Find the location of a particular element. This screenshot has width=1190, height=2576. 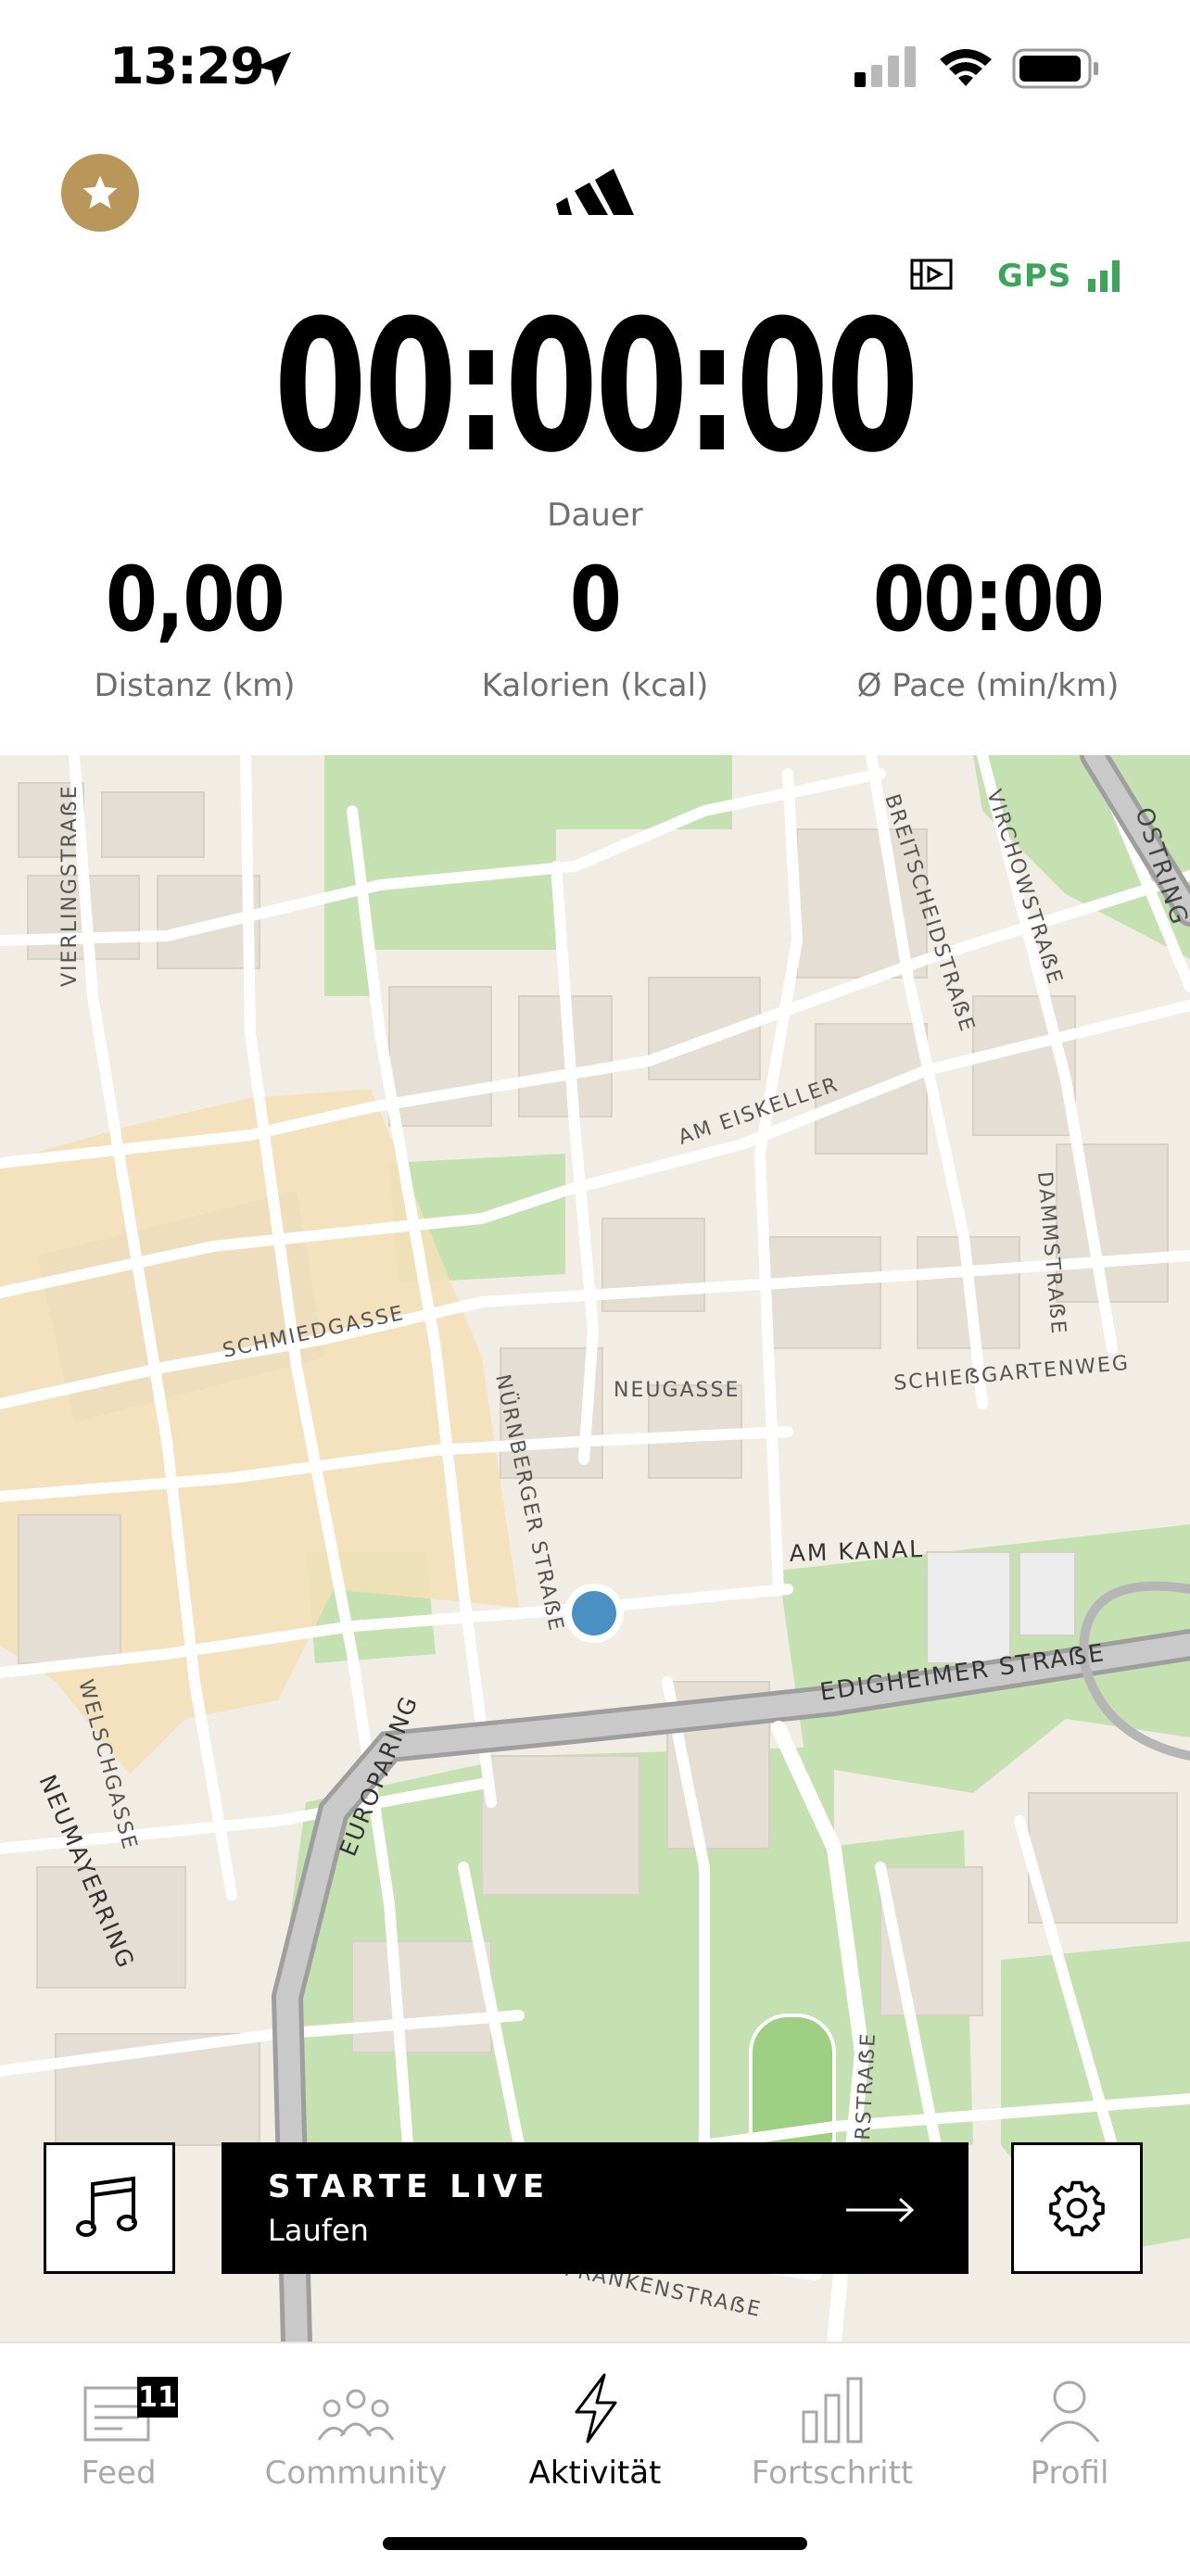

duration-label: Dauer is located at coordinates (595, 515).